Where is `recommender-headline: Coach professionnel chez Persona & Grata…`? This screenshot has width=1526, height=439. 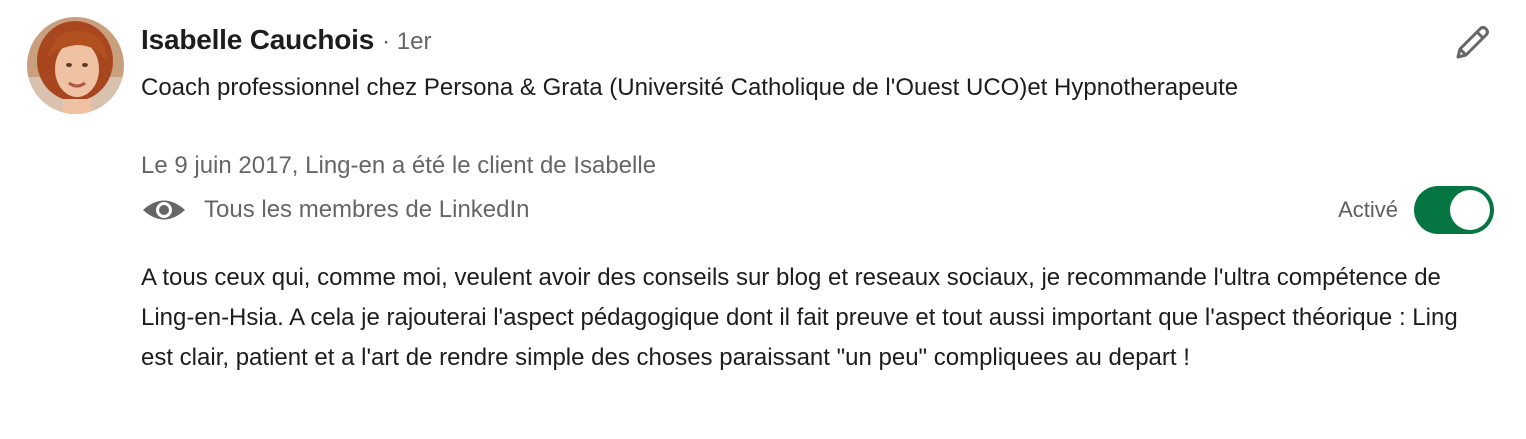 recommender-headline: Coach professionnel chez Persona & Grata… is located at coordinates (690, 87).